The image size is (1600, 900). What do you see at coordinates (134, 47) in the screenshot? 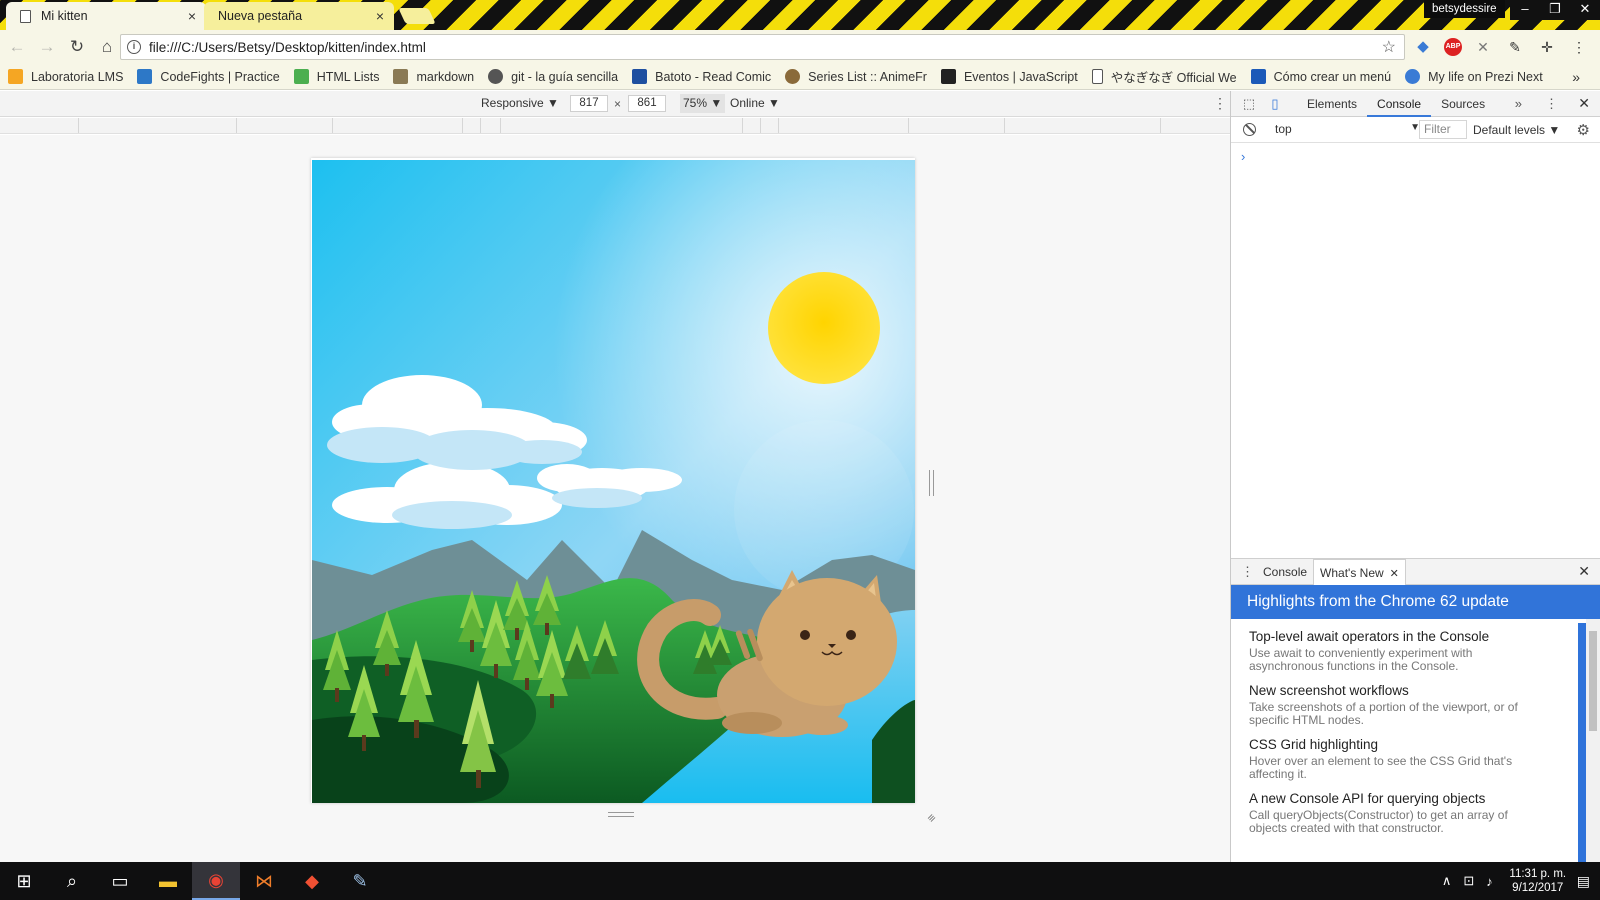
I see `info-icon: i` at bounding box center [134, 47].